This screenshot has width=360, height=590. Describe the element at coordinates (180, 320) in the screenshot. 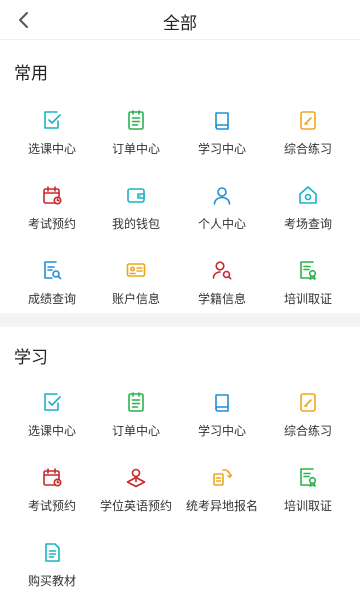

I see `section-divider` at that location.